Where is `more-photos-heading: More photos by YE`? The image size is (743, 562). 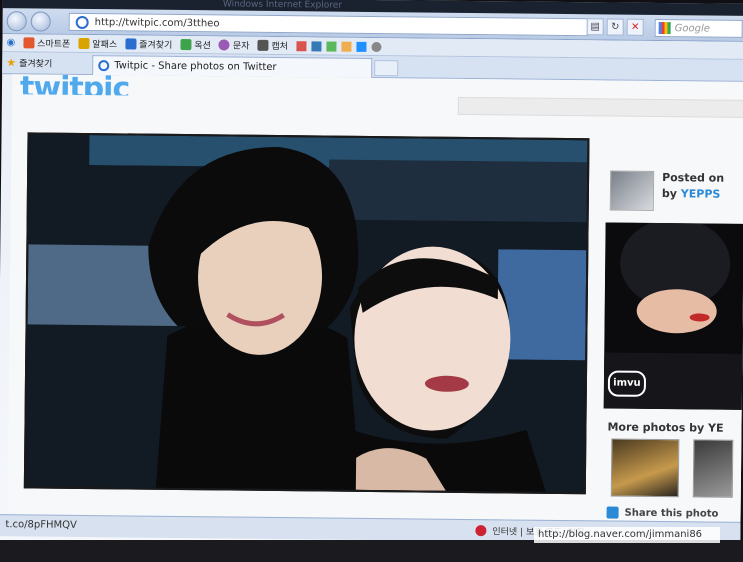 more-photos-heading: More photos by YE is located at coordinates (665, 427).